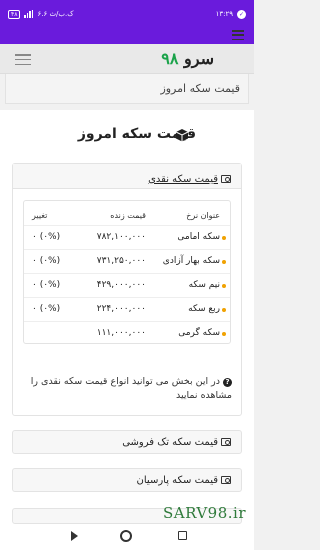 The image size is (320, 550). What do you see at coordinates (204, 513) in the screenshot?
I see `watermark: SARV98.ir` at bounding box center [204, 513].